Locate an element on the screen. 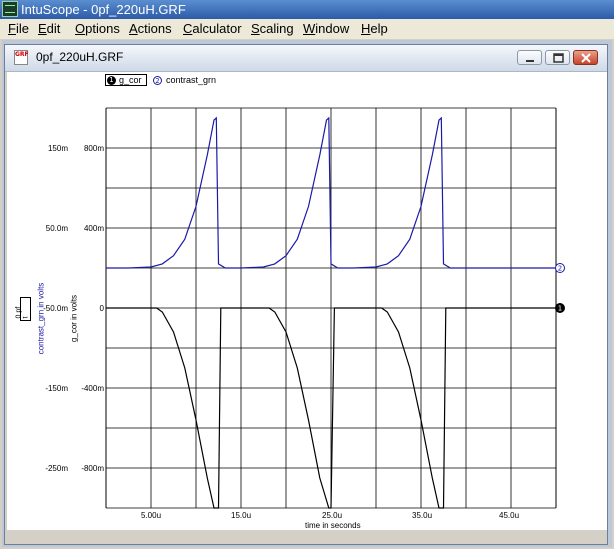 This screenshot has width=614, height=549. series-end-marker-g-cor-label: 1 is located at coordinates (560, 309).